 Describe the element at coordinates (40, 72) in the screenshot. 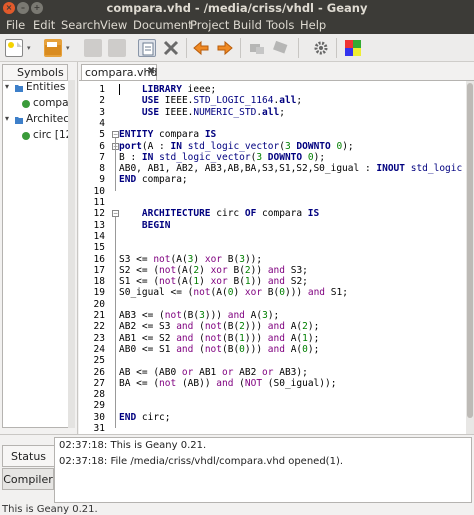

I see `tab-symbols-label: Symbols` at that location.